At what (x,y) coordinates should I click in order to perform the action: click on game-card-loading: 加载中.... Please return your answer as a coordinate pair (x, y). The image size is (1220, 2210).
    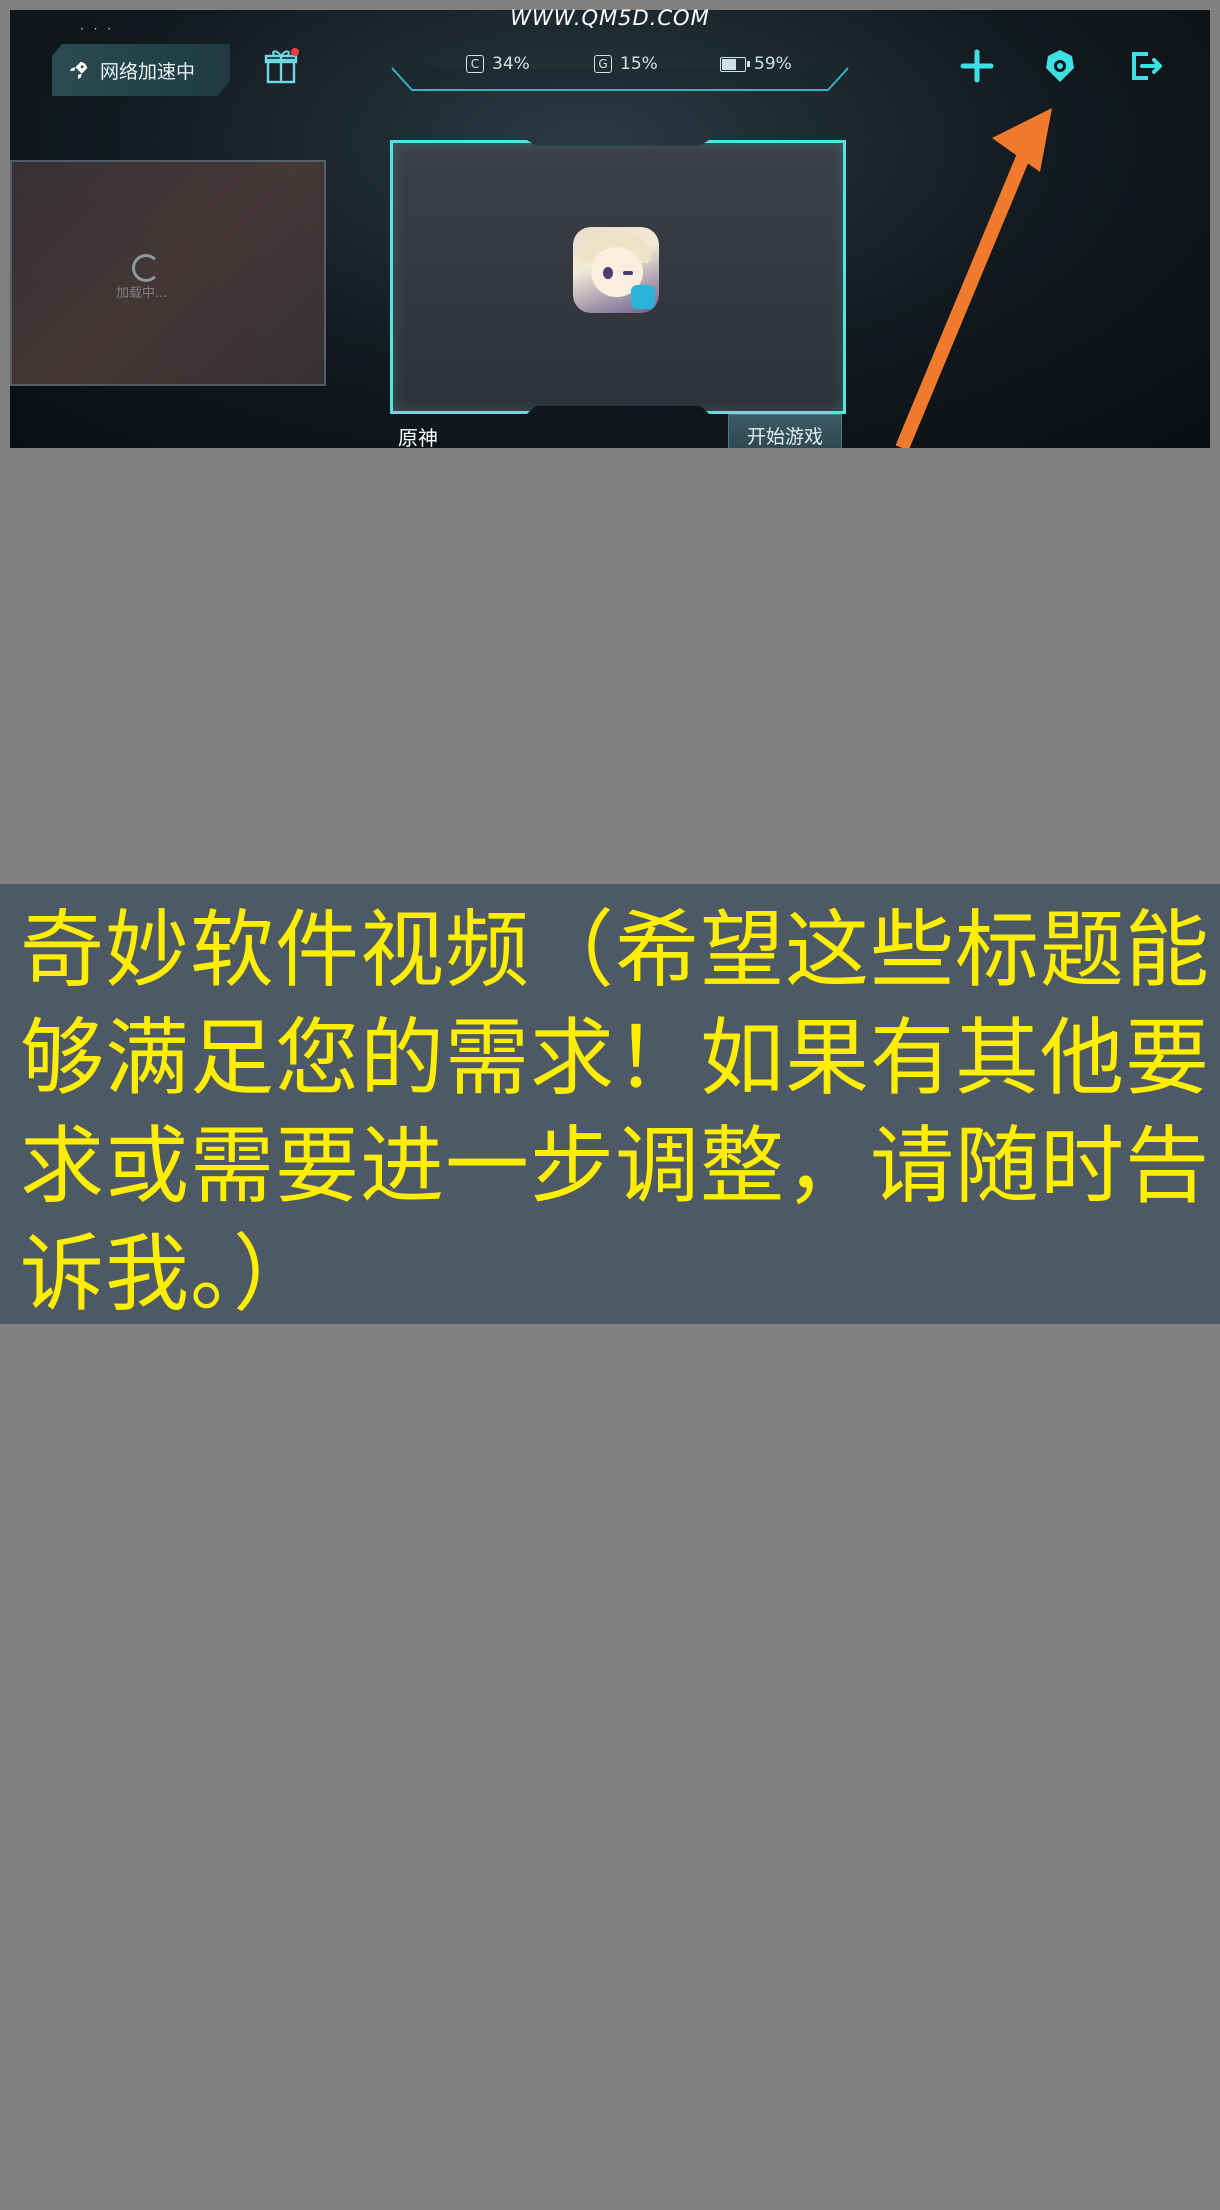
    Looking at the image, I should click on (168, 273).